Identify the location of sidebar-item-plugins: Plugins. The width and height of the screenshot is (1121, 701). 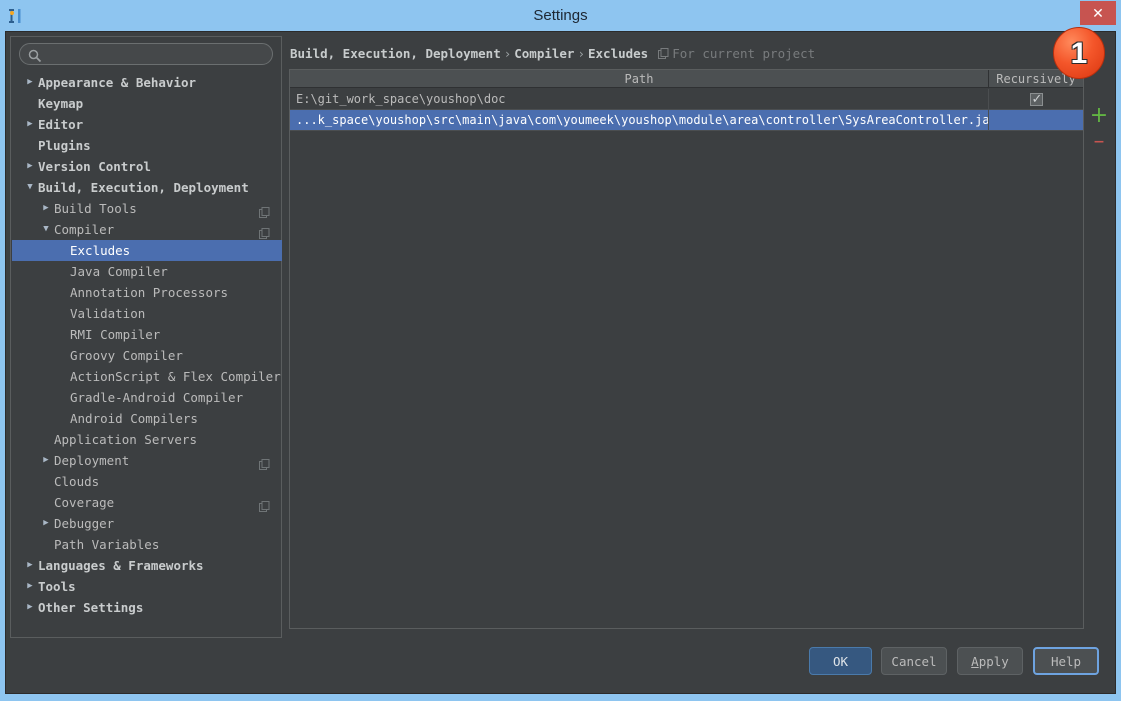
(147, 145).